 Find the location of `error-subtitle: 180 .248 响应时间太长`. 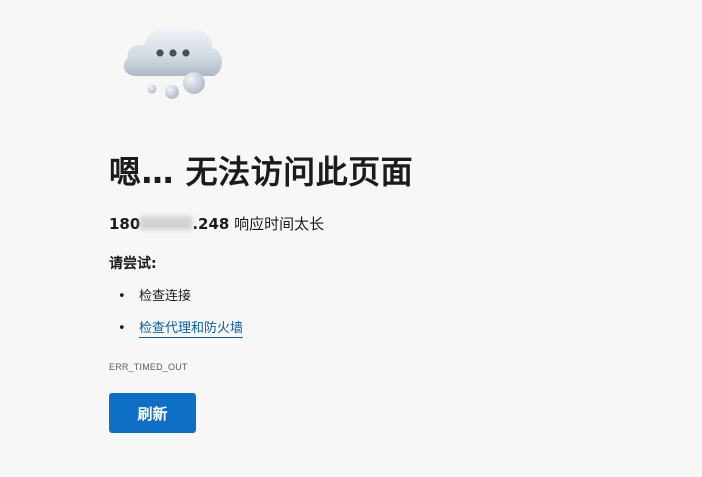

error-subtitle: 180 .248 响应时间太长 is located at coordinates (216, 224).